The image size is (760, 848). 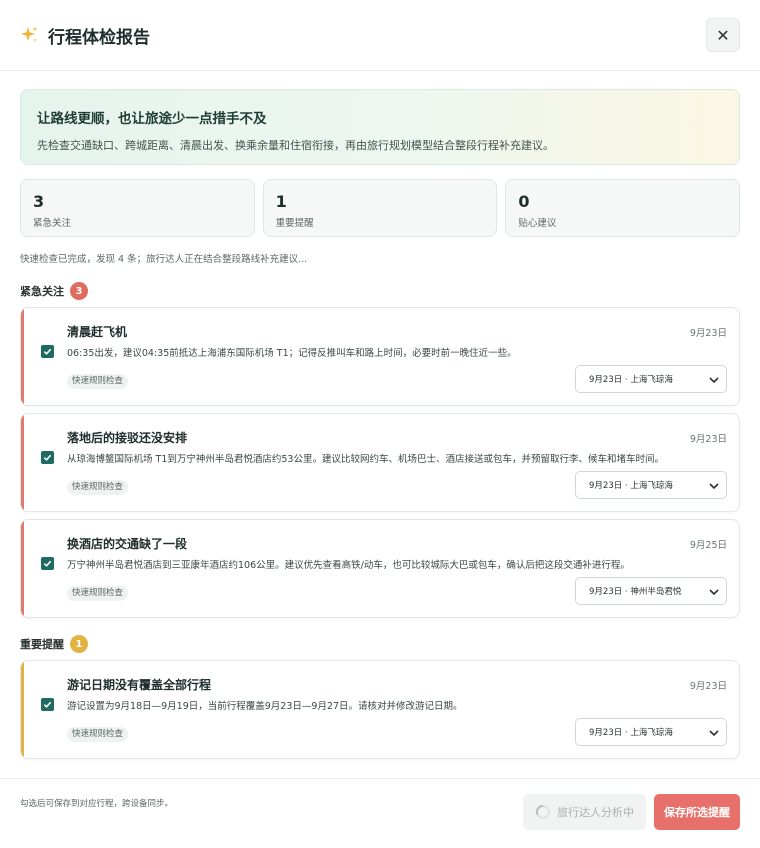 I want to click on select-value: 9月23日 · 神州半岛君悦, so click(x=635, y=592).